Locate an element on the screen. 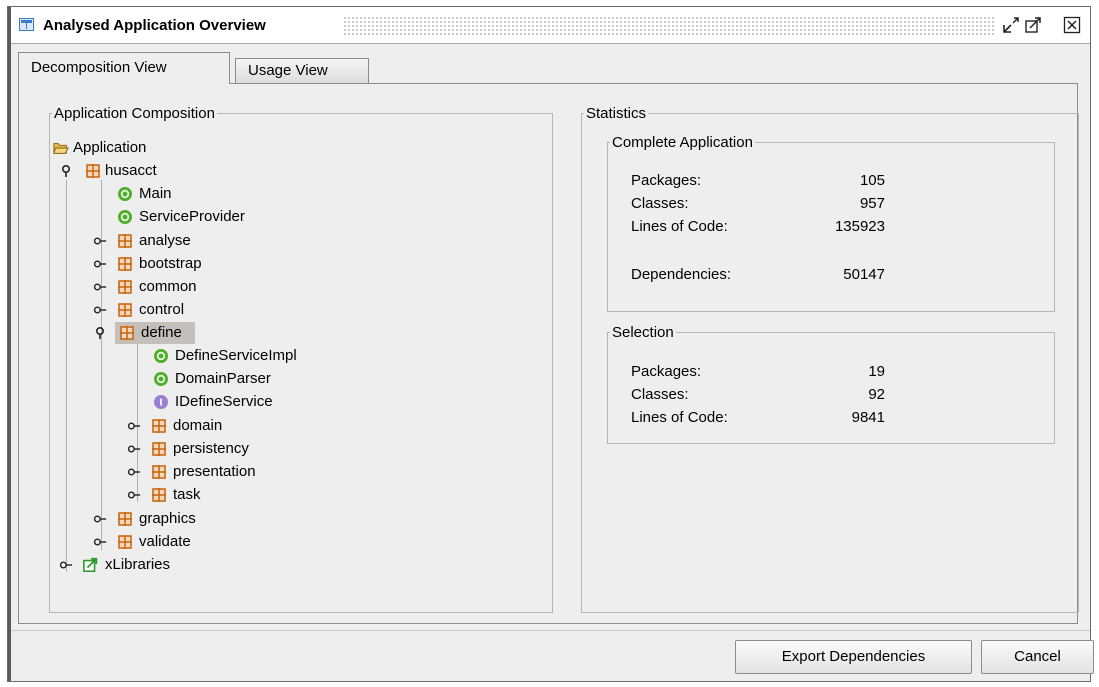 This screenshot has height=687, width=1099. tree-node-label: task is located at coordinates (187, 494).